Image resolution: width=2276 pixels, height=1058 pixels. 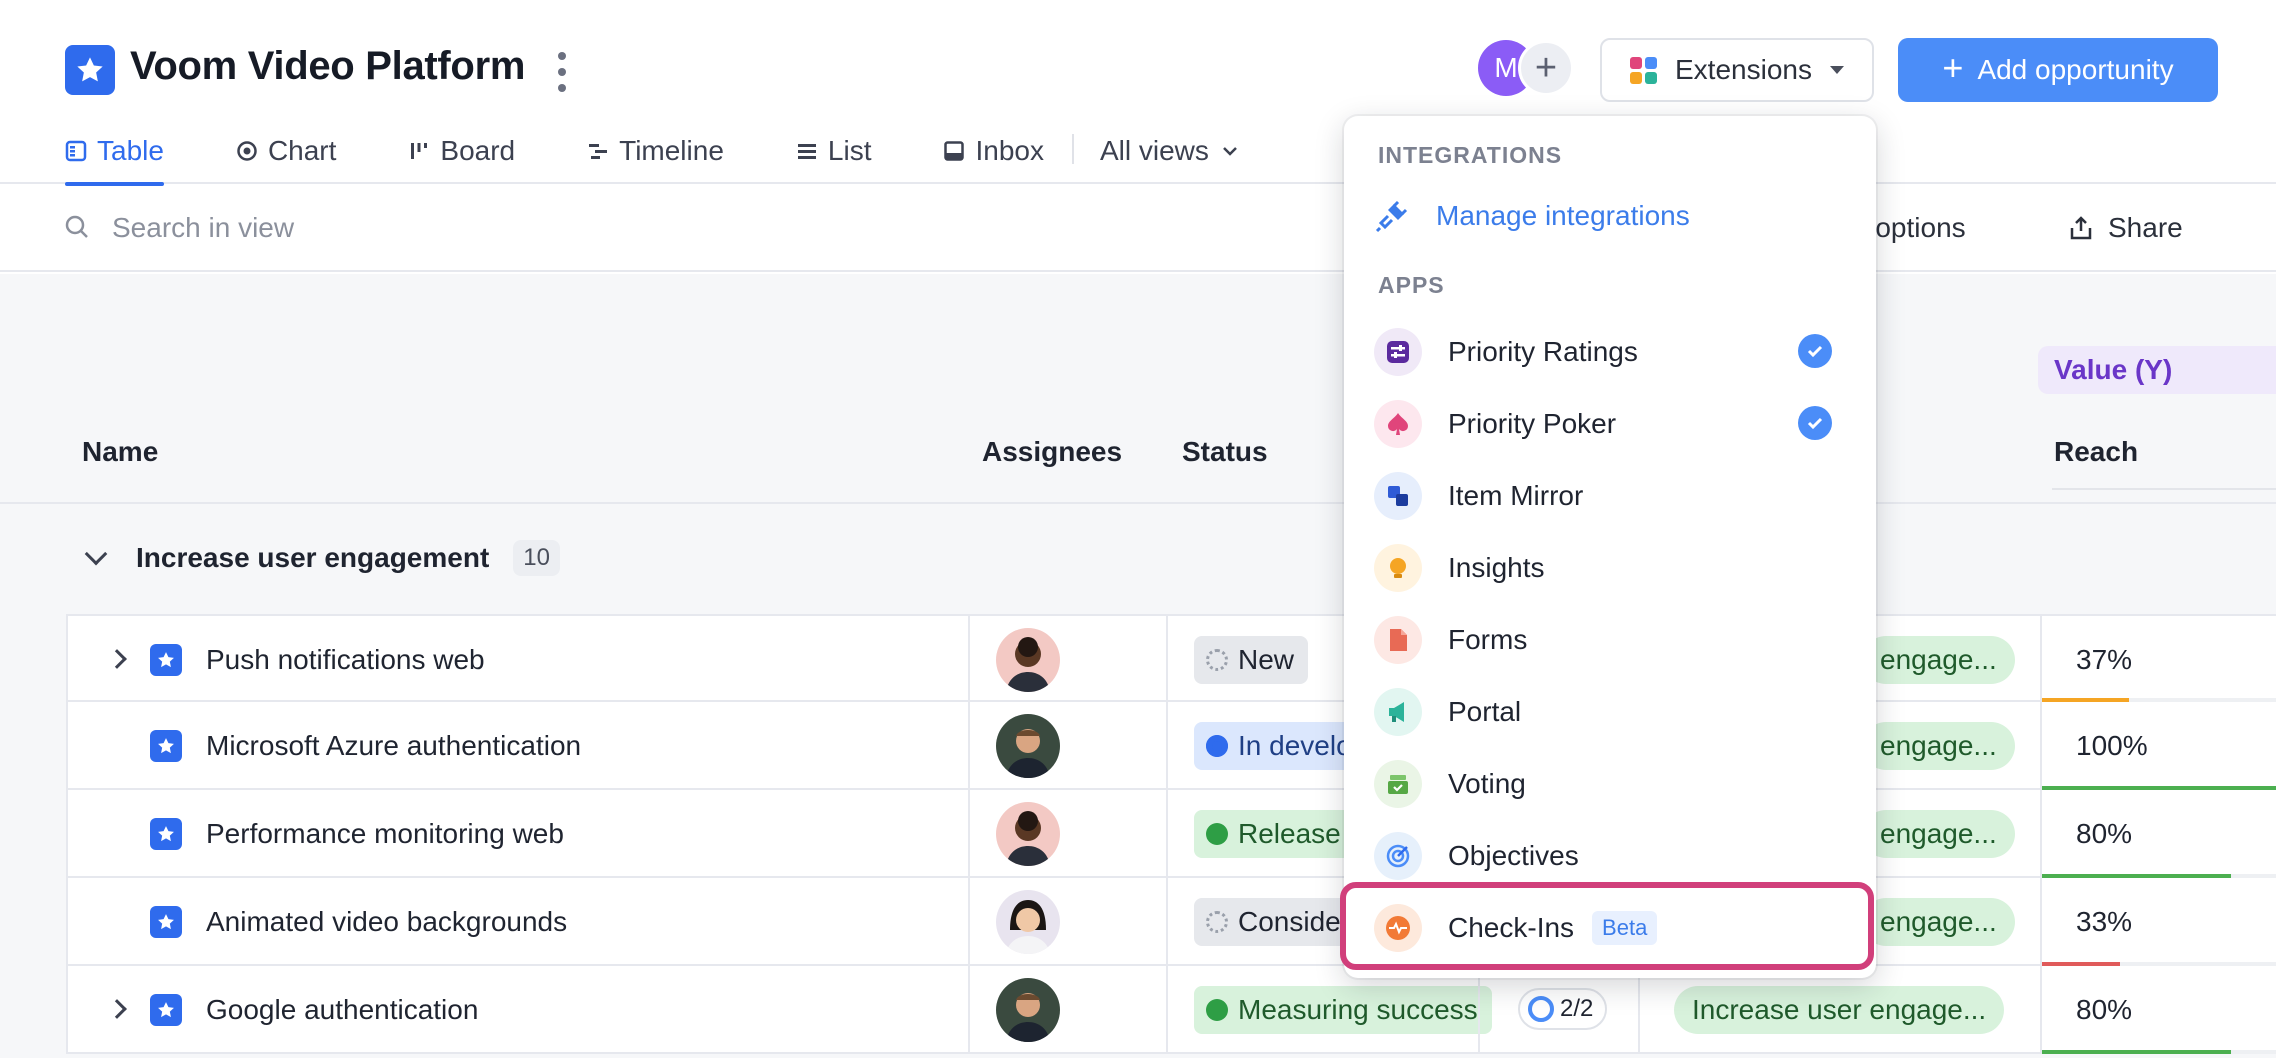 I want to click on app-item-portal: Portal, so click(x=1610, y=712).